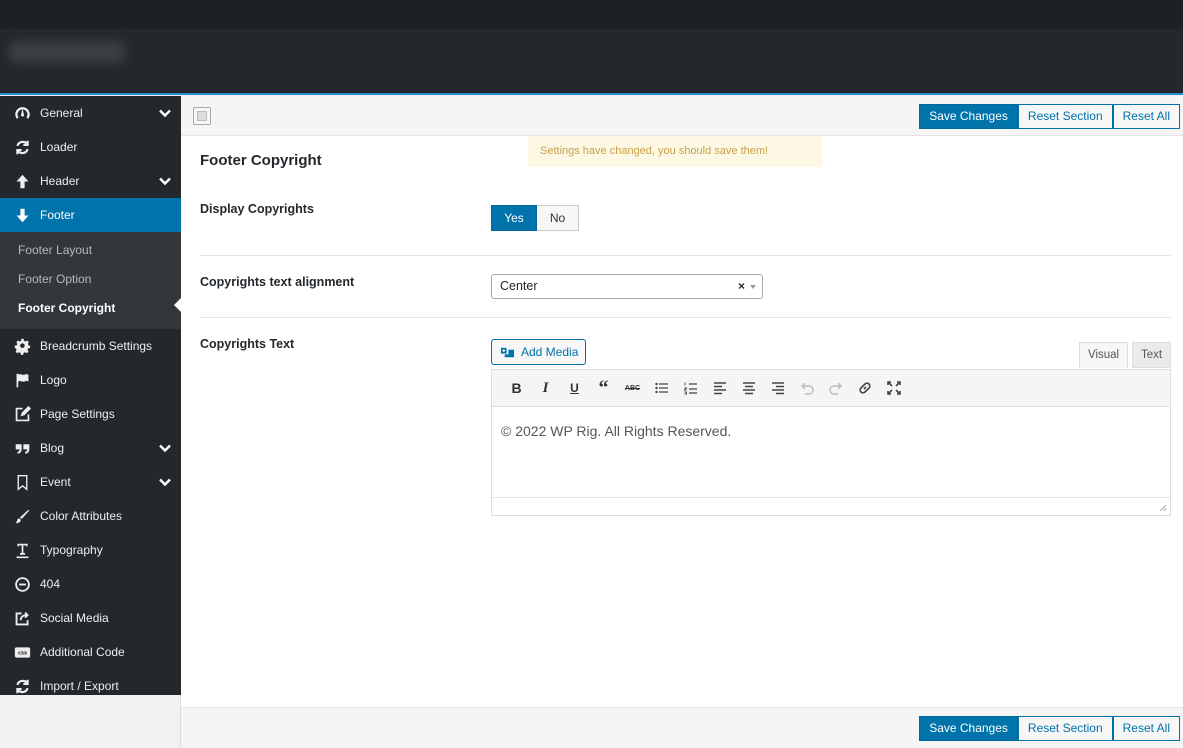 The width and height of the screenshot is (1183, 748). I want to click on sidebar-item-404: 404, so click(90, 584).